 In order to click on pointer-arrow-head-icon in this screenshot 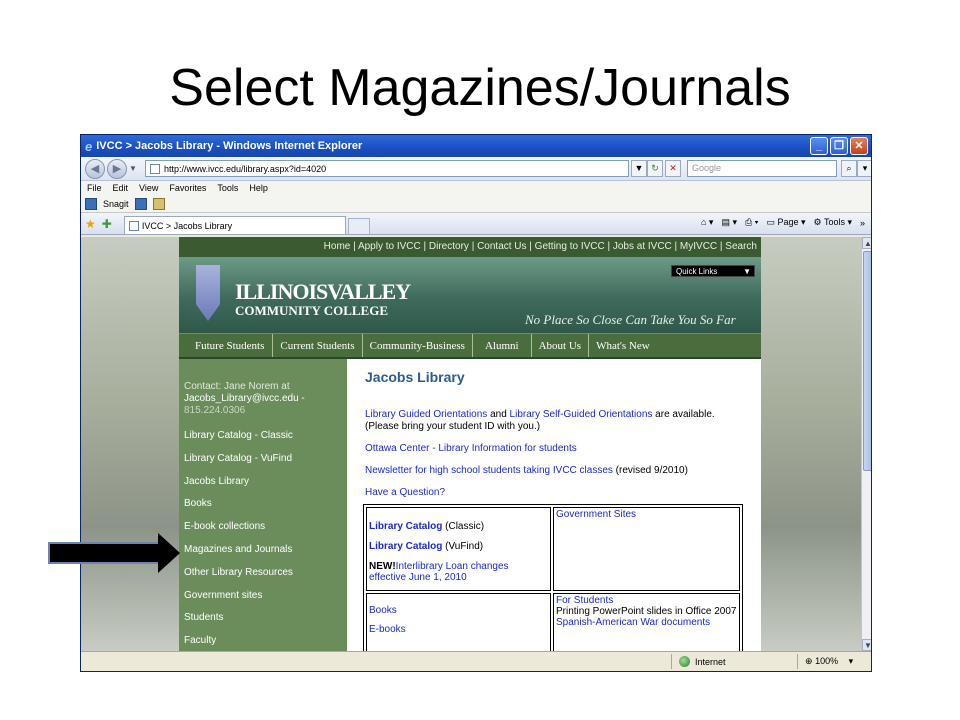, I will do `click(169, 553)`.